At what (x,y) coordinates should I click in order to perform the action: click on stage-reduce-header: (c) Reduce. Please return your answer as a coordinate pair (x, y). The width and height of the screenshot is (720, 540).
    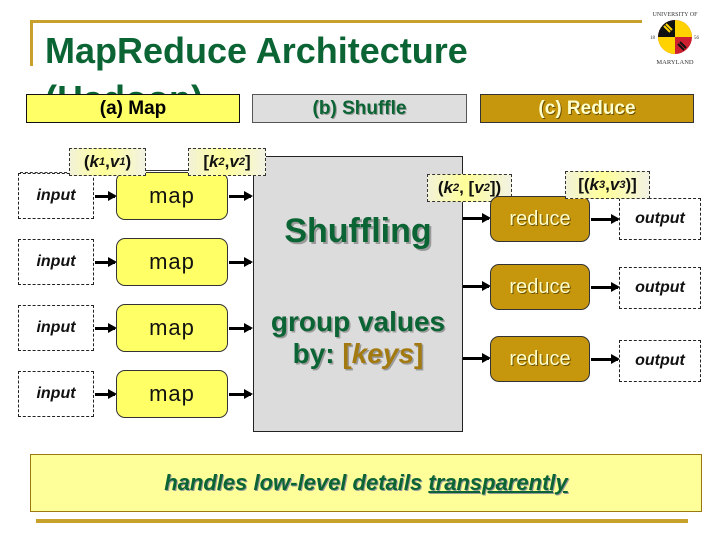
    Looking at the image, I should click on (587, 108).